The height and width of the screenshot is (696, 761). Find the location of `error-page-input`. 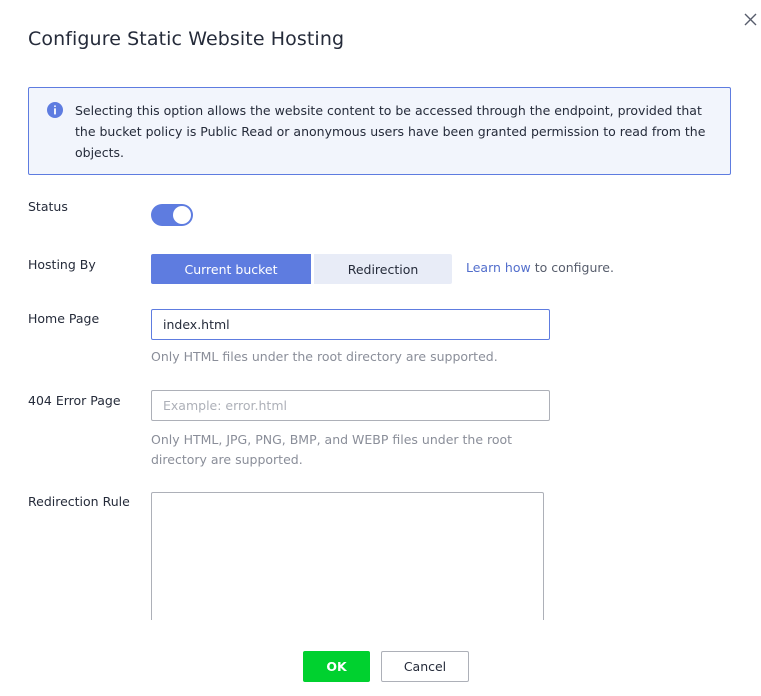

error-page-input is located at coordinates (350, 405).